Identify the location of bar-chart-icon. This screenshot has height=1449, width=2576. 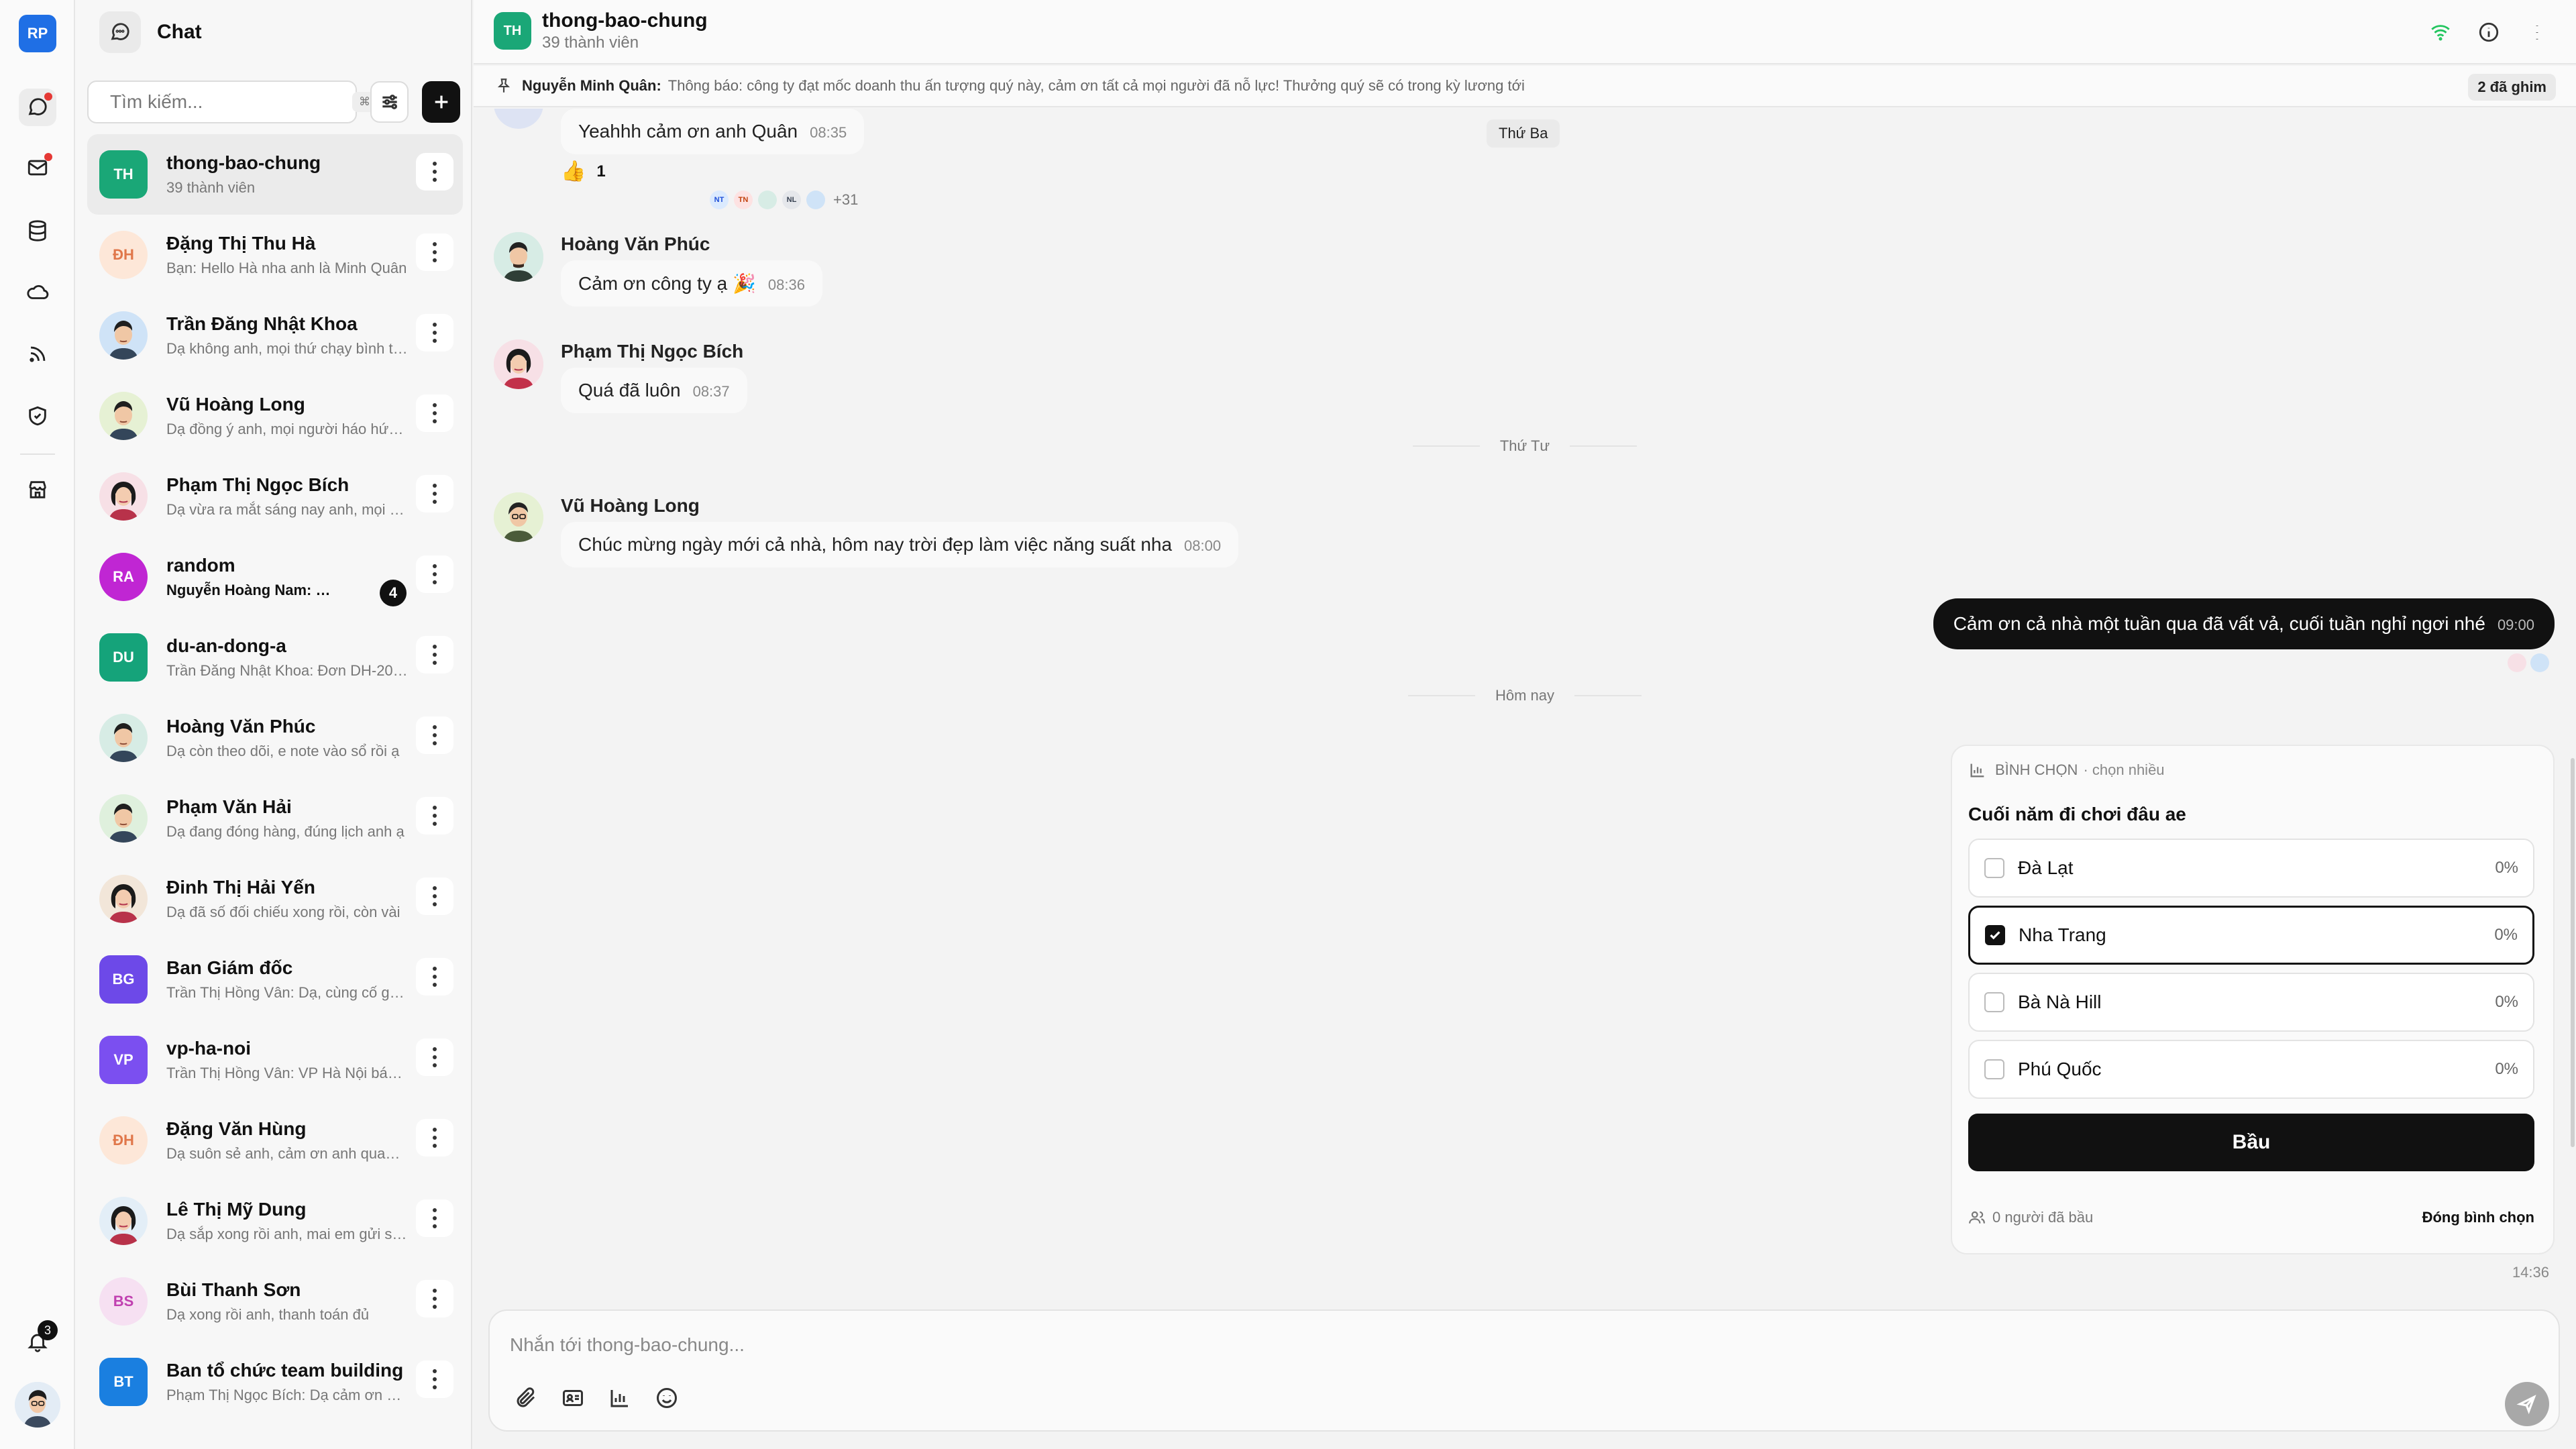
(1977, 770).